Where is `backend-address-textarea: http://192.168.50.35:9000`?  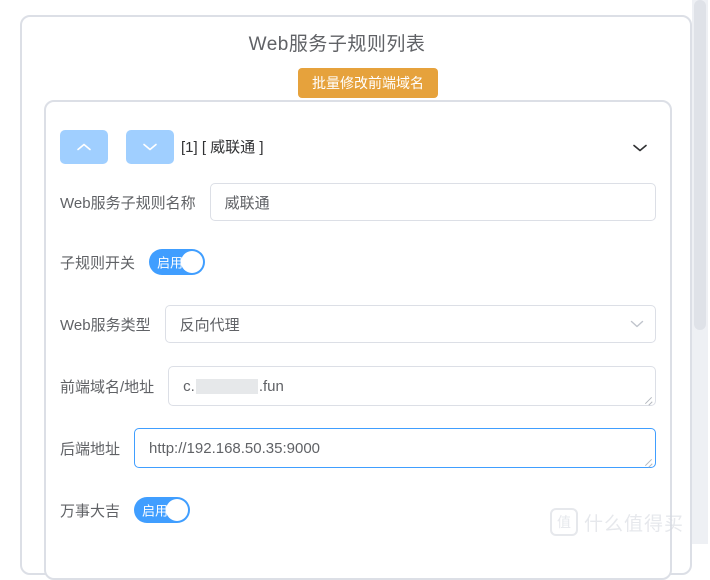
backend-address-textarea: http://192.168.50.35:9000 is located at coordinates (395, 448).